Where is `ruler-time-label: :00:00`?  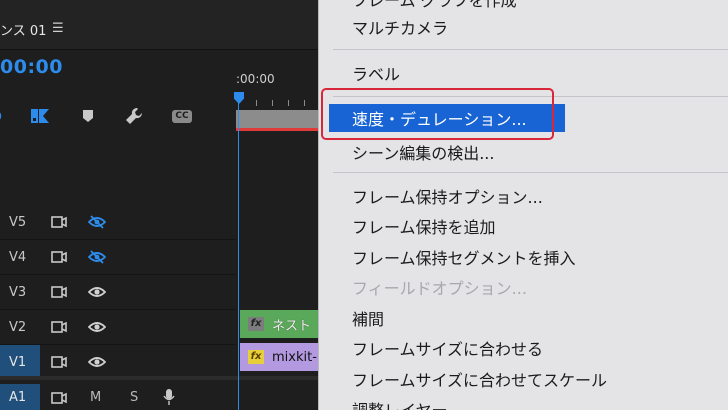 ruler-time-label: :00:00 is located at coordinates (255, 79).